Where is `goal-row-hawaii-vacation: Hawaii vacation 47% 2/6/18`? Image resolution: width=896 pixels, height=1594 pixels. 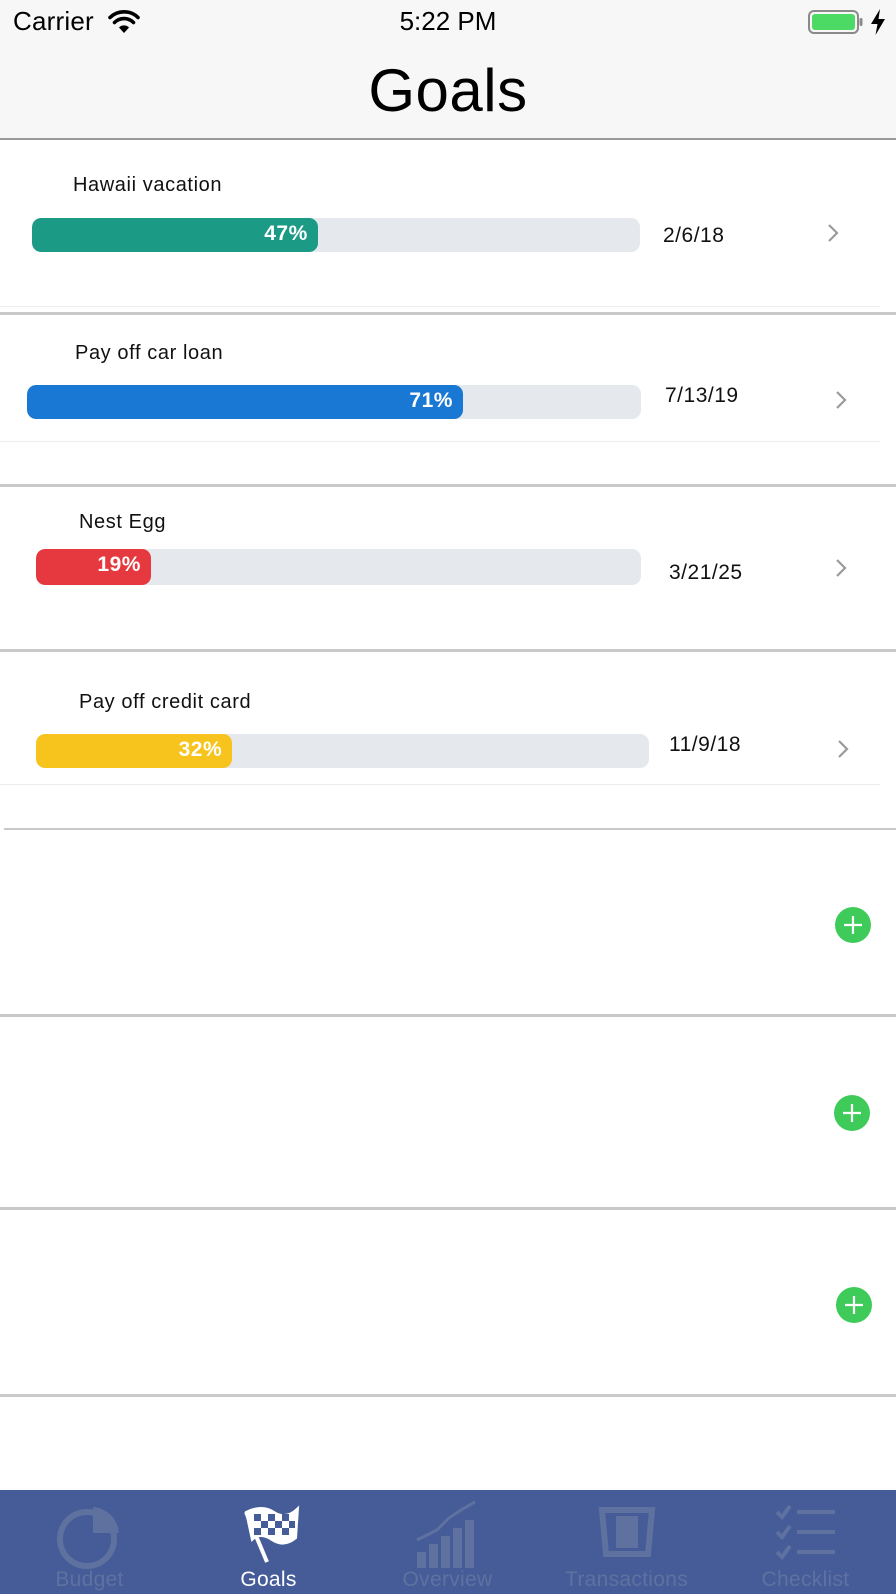 goal-row-hawaii-vacation: Hawaii vacation 47% 2/6/18 is located at coordinates (448, 229).